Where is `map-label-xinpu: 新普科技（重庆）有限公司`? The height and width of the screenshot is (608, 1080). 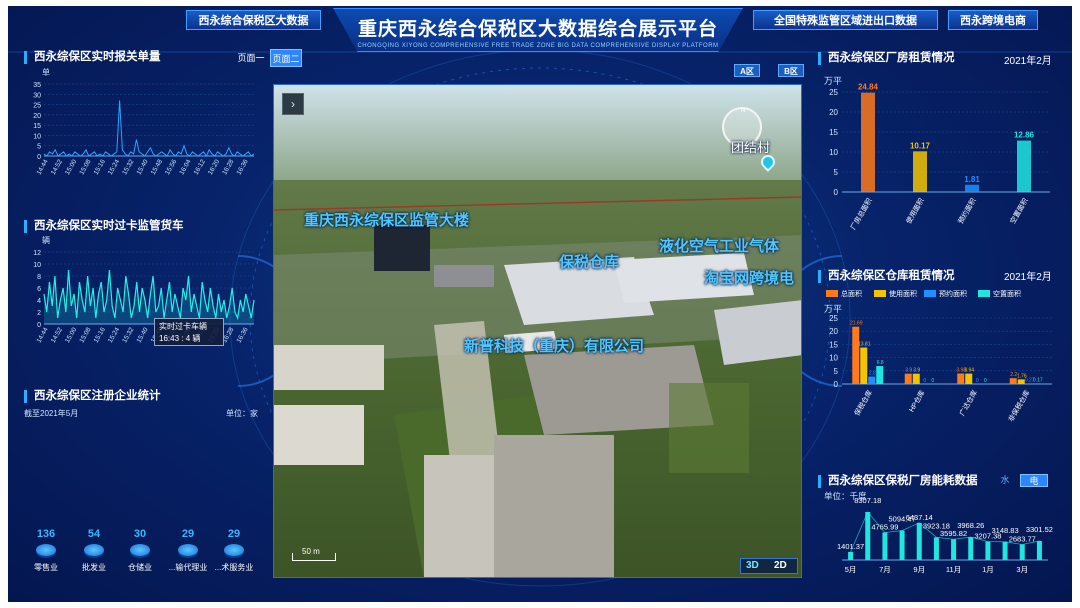 map-label-xinpu: 新普科技（重庆）有限公司 is located at coordinates (554, 345).